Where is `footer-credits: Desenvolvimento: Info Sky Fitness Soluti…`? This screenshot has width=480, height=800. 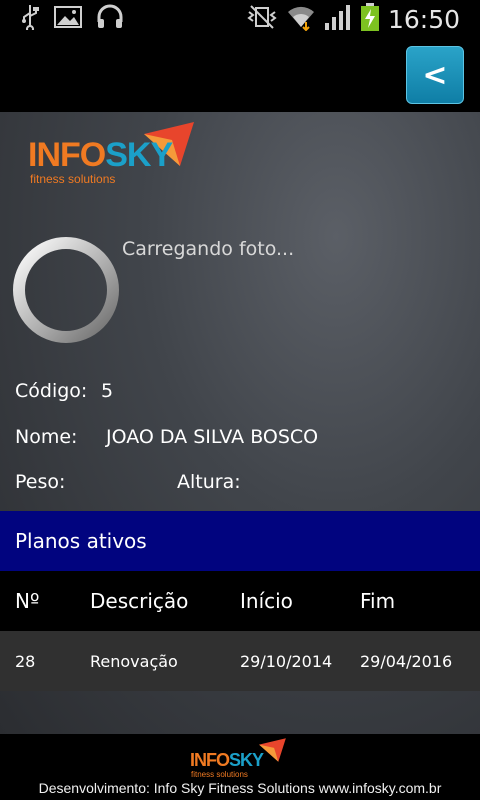 footer-credits: Desenvolvimento: Info Sky Fitness Soluti… is located at coordinates (240, 788).